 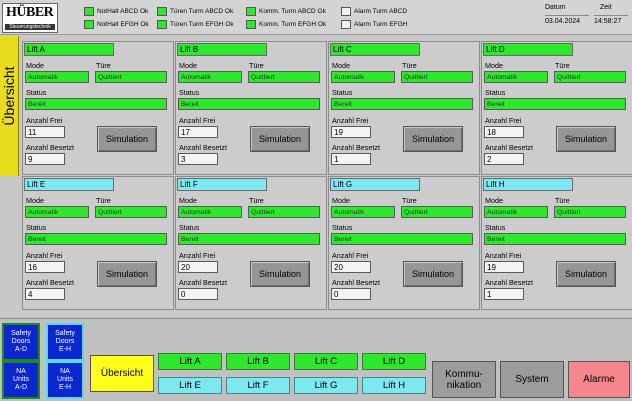 I want to click on signal-column-4: Alarm Turm ABCD Alarm Turm EFGH, so click(x=374, y=19).